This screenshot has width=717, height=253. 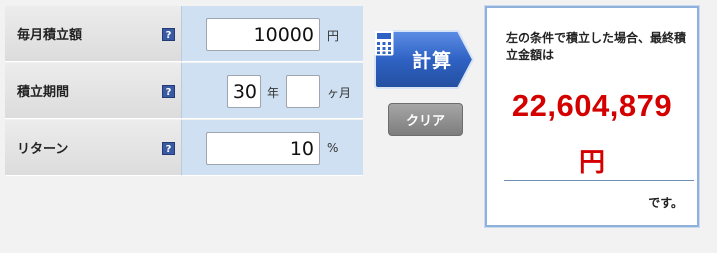 I want to click on return-value-cell: %, so click(x=272, y=148).